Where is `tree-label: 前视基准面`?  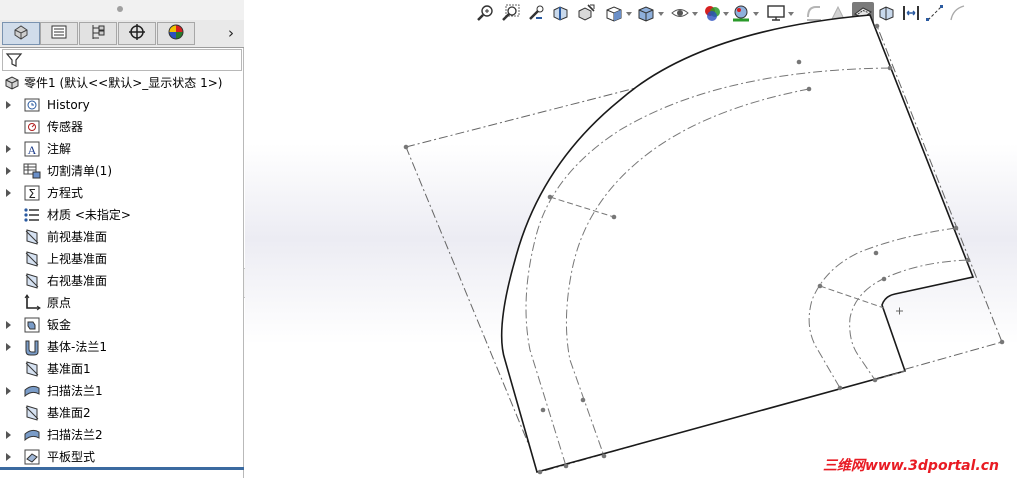
tree-label: 前视基准面 is located at coordinates (77, 237).